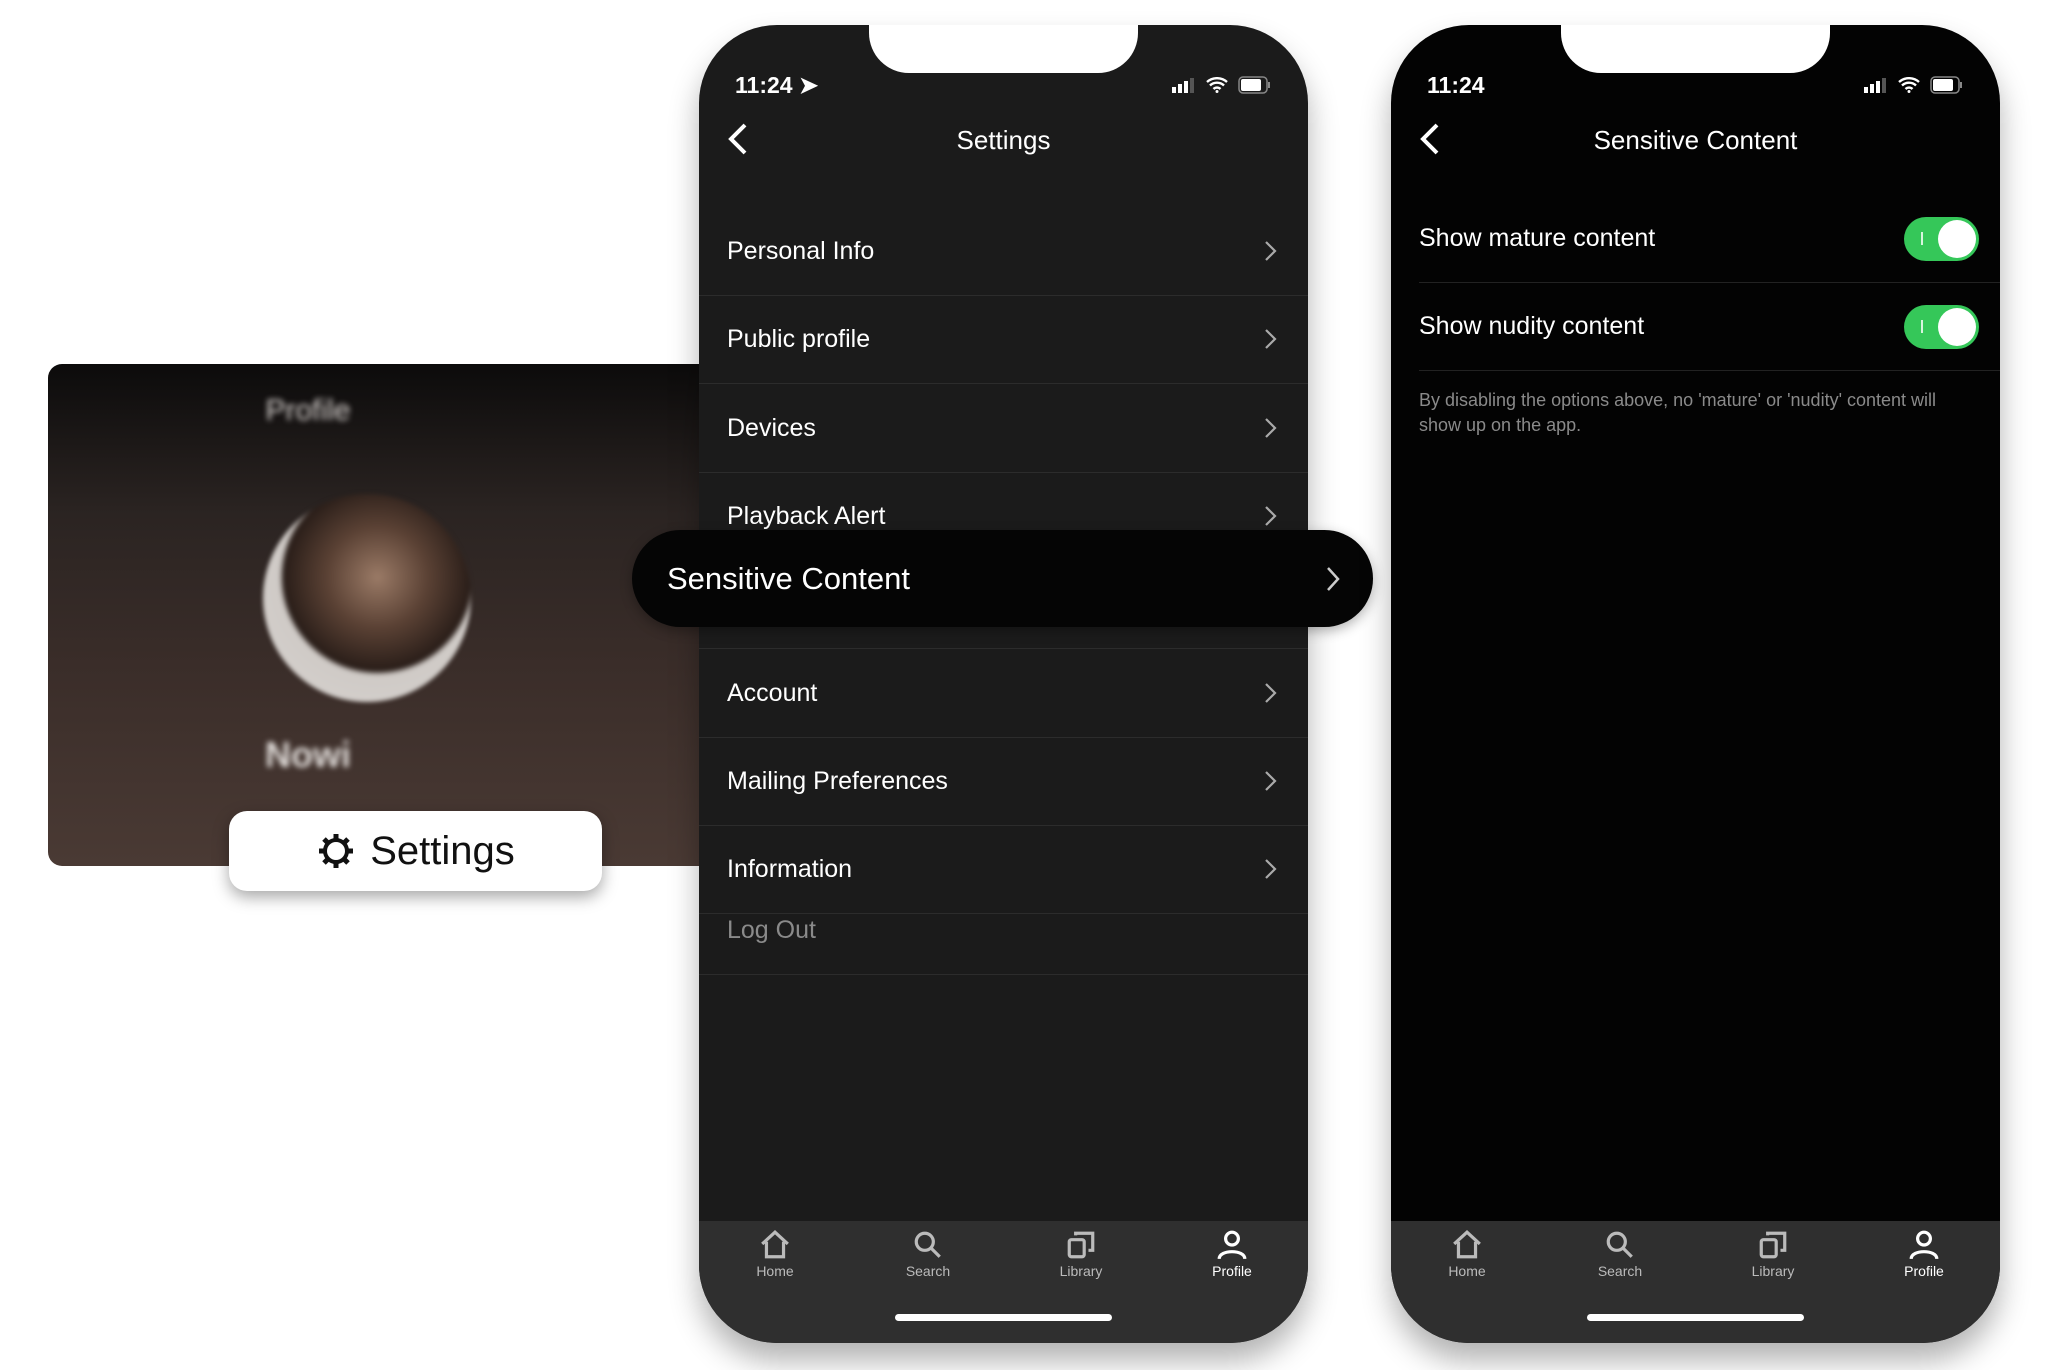  I want to click on logout-label: Log Out, so click(771, 930).